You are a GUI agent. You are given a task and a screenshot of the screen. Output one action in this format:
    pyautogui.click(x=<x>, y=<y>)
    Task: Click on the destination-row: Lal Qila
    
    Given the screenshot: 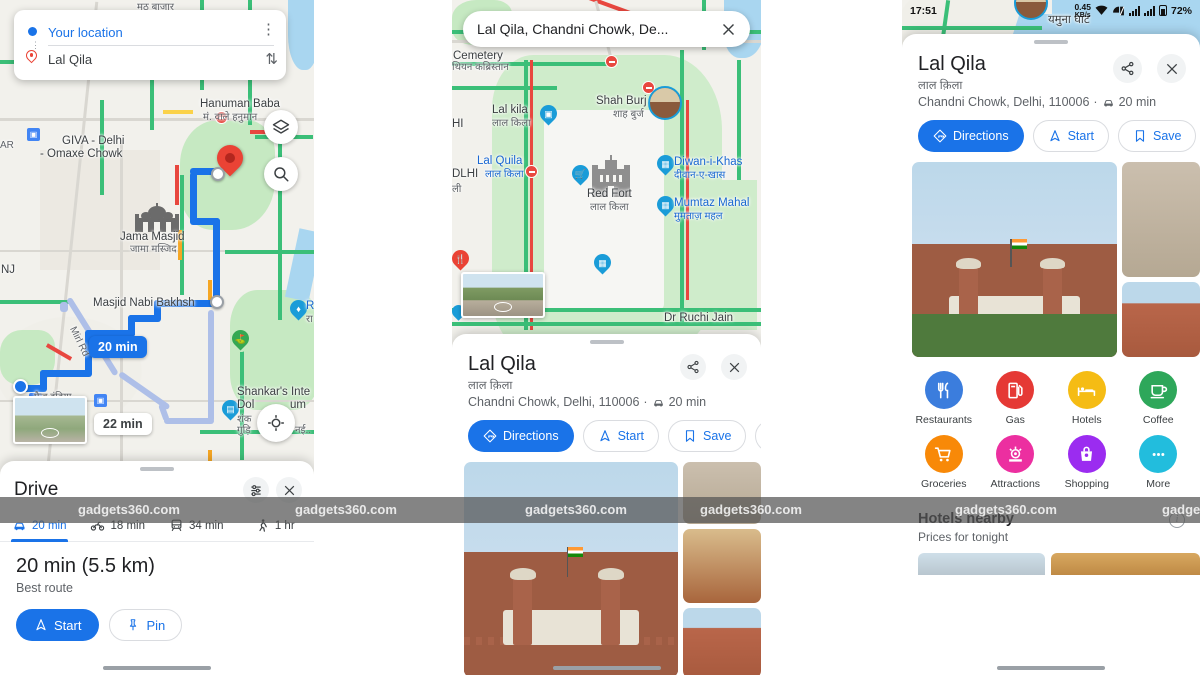 What is the action you would take?
    pyautogui.click(x=150, y=59)
    